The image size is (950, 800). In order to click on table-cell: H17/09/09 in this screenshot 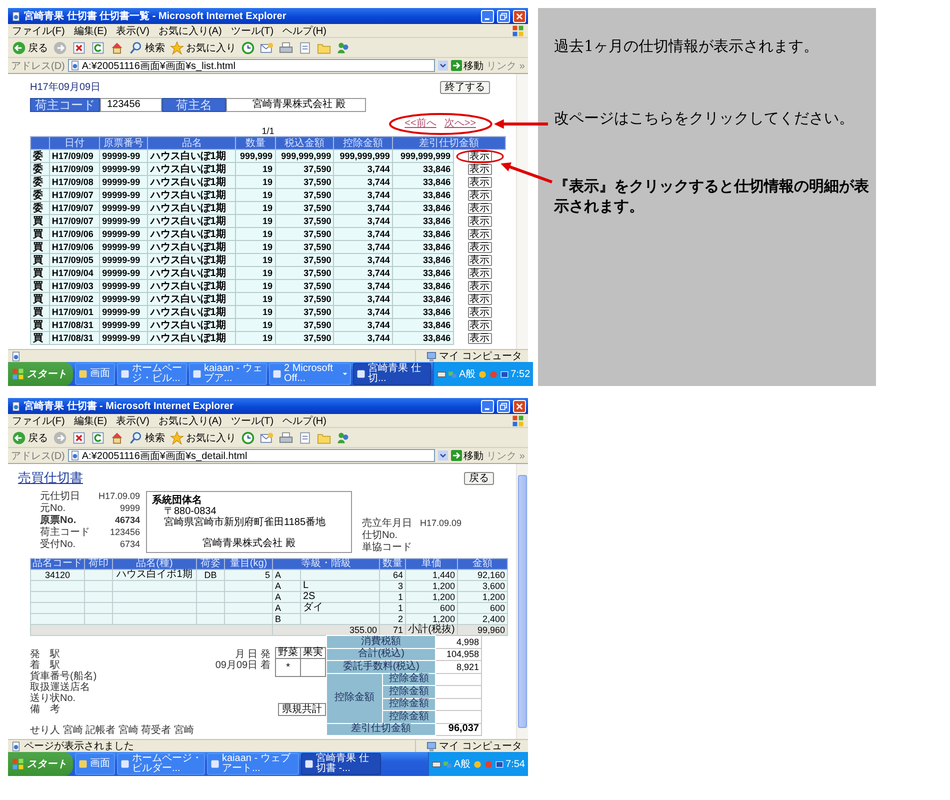, I will do `click(74, 156)`.